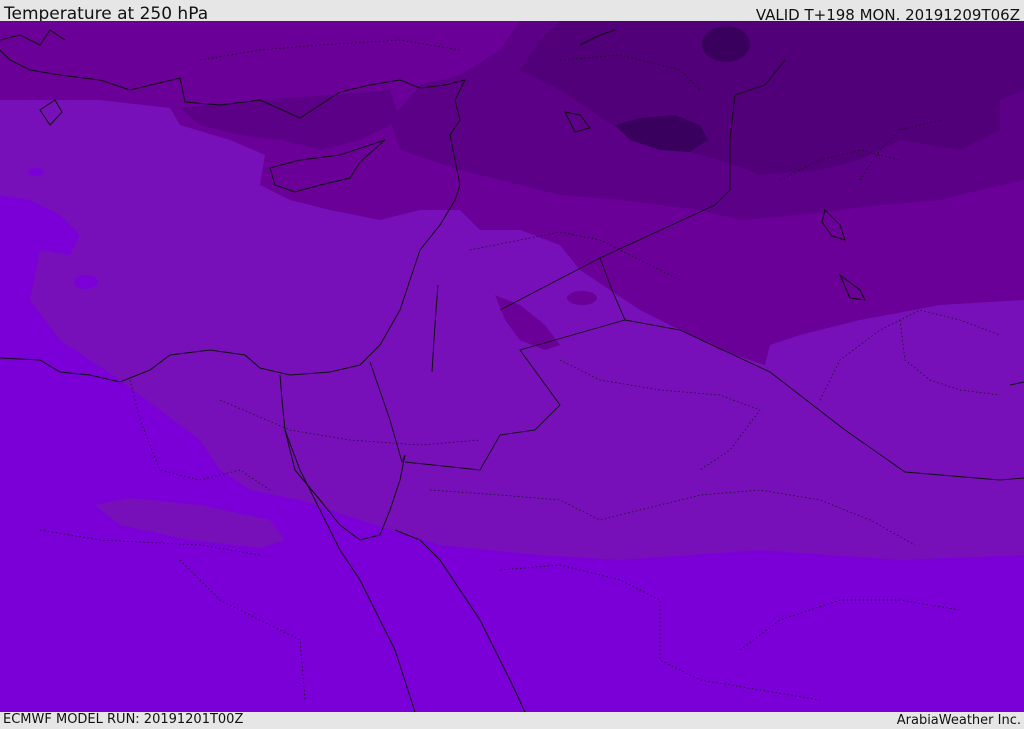 The height and width of the screenshot is (729, 1024). What do you see at coordinates (123, 719) in the screenshot?
I see `model-run: ECMWF MODEL RUN: 20191201T00Z` at bounding box center [123, 719].